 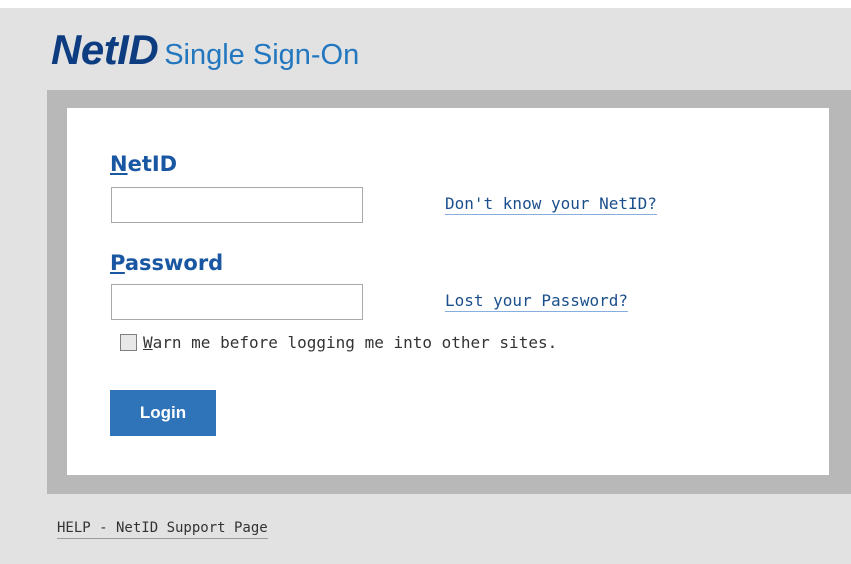 I want to click on password-label-text: assword, so click(x=174, y=263).